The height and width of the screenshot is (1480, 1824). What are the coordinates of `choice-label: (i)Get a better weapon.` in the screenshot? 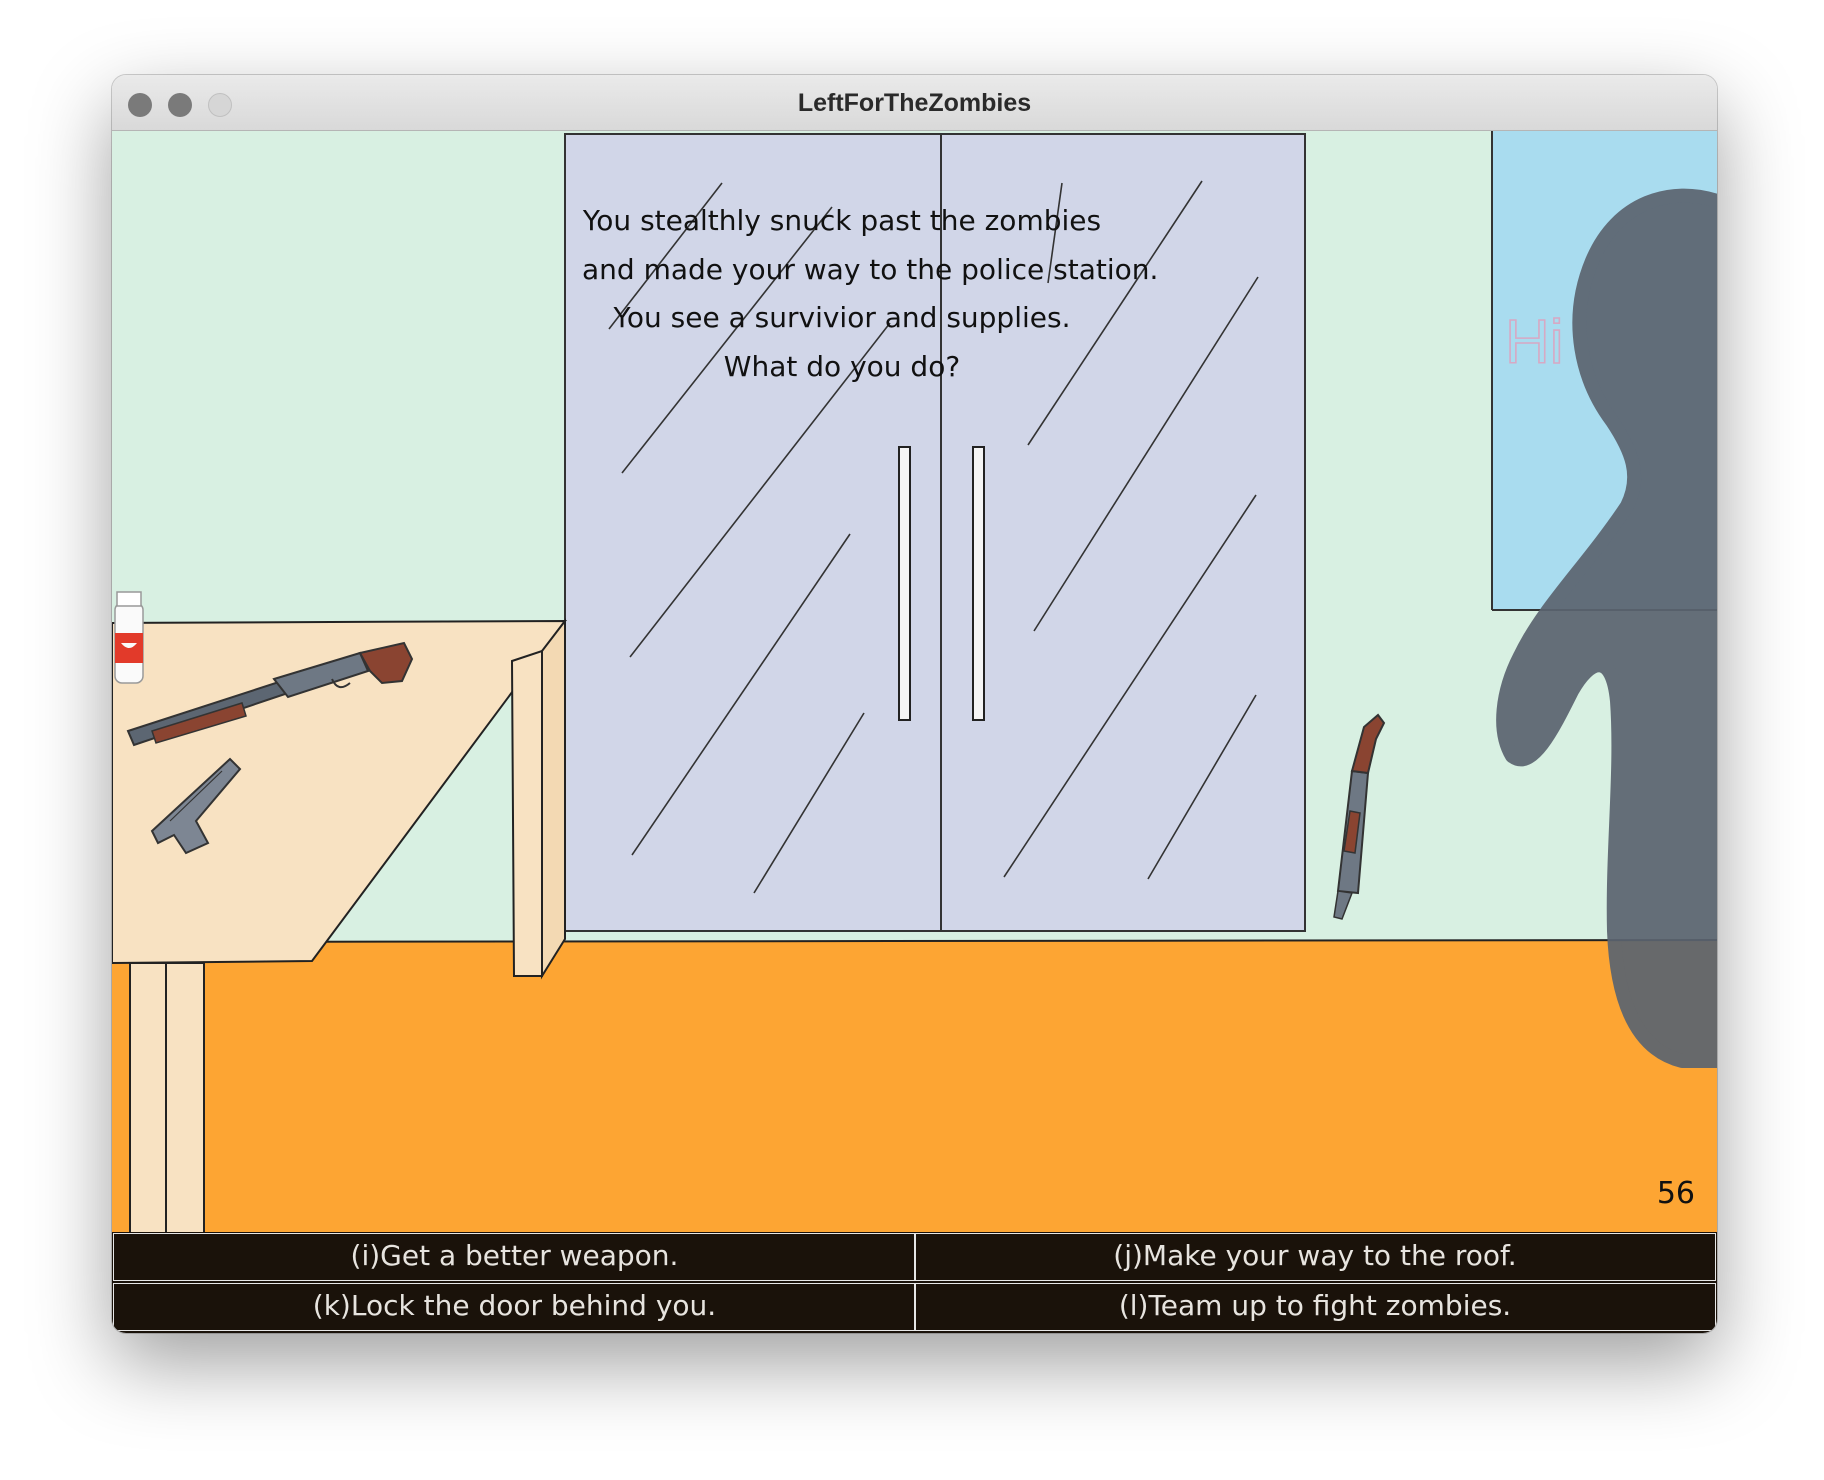 It's located at (514, 1255).